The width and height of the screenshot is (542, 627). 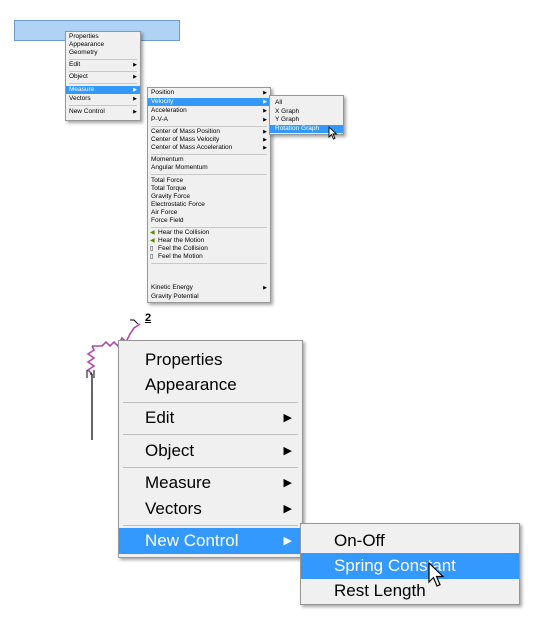 I want to click on menu-item-momentum: Momentum, so click(x=209, y=160).